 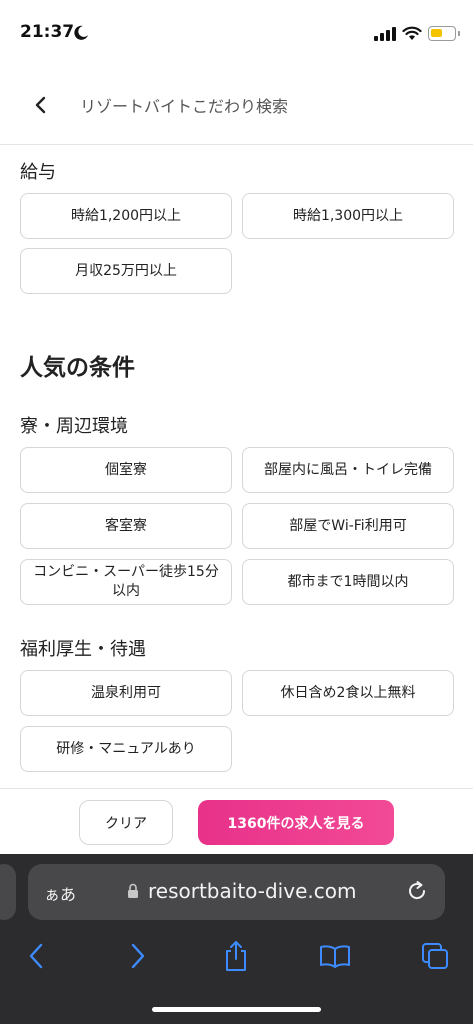 I want to click on page-header: リゾートバイトこだわり検索, so click(x=236, y=106).